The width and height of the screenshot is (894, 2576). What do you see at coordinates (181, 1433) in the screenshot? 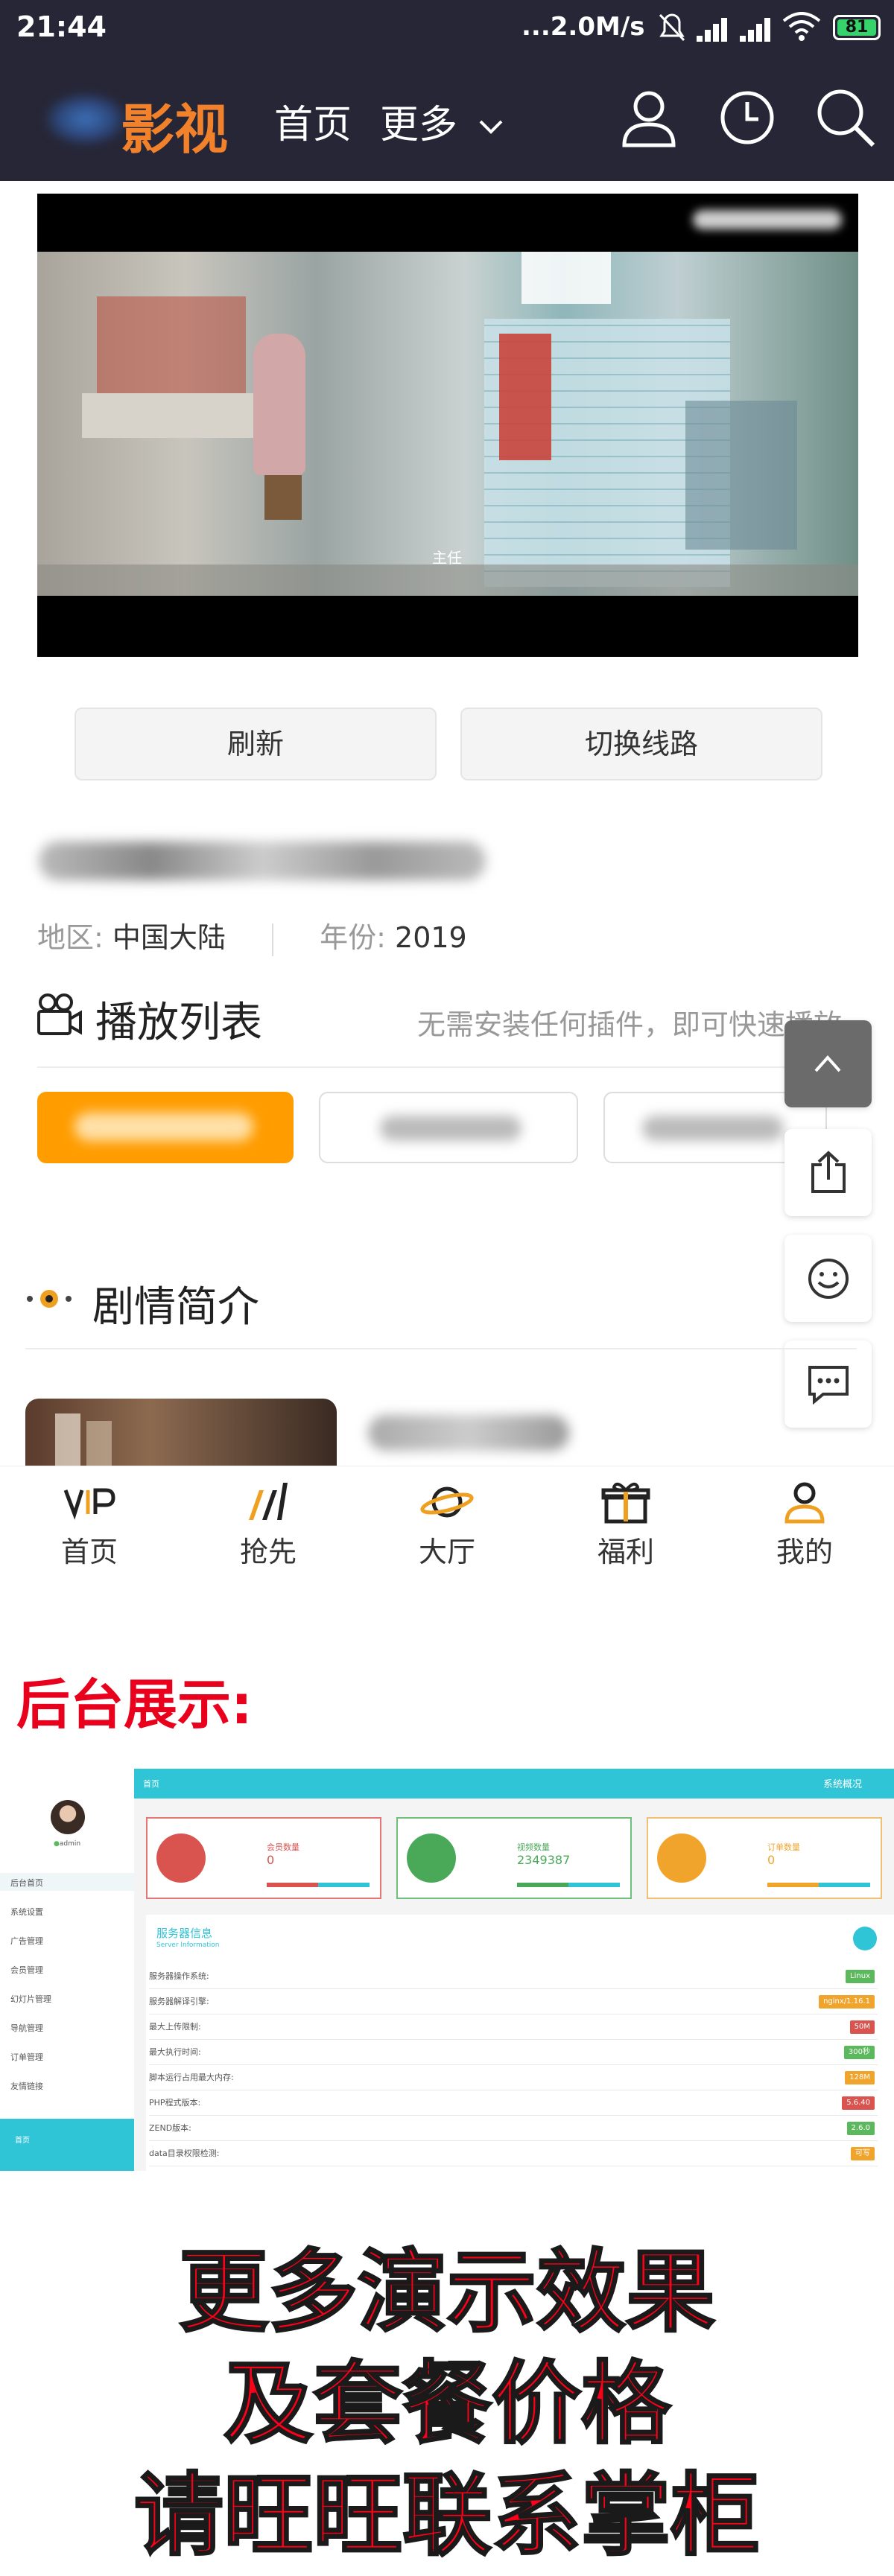
I see `poster-image` at bounding box center [181, 1433].